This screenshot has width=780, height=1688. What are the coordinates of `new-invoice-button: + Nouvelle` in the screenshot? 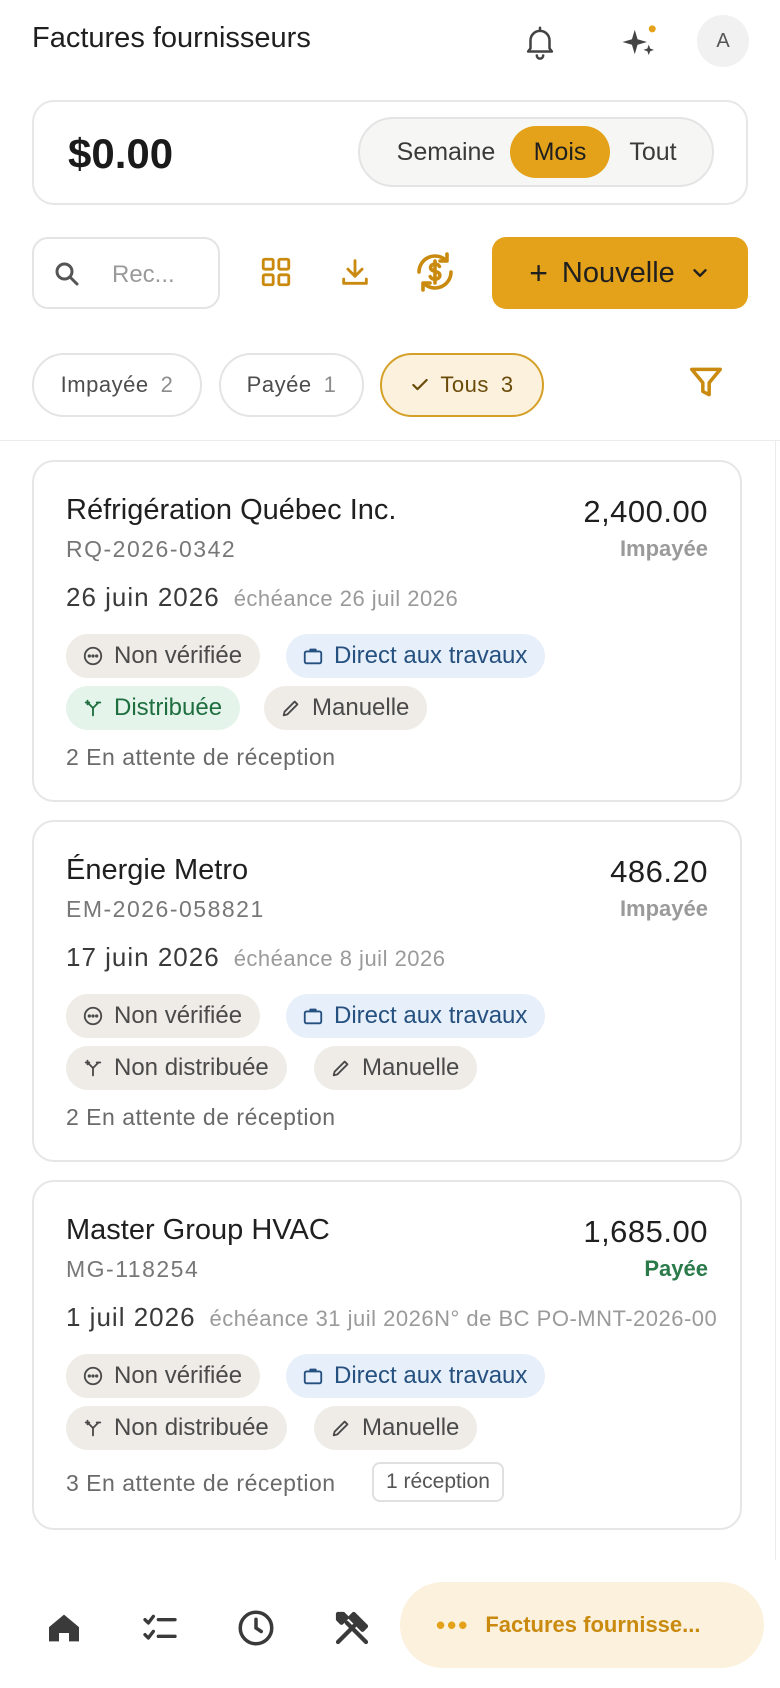 It's located at (620, 273).